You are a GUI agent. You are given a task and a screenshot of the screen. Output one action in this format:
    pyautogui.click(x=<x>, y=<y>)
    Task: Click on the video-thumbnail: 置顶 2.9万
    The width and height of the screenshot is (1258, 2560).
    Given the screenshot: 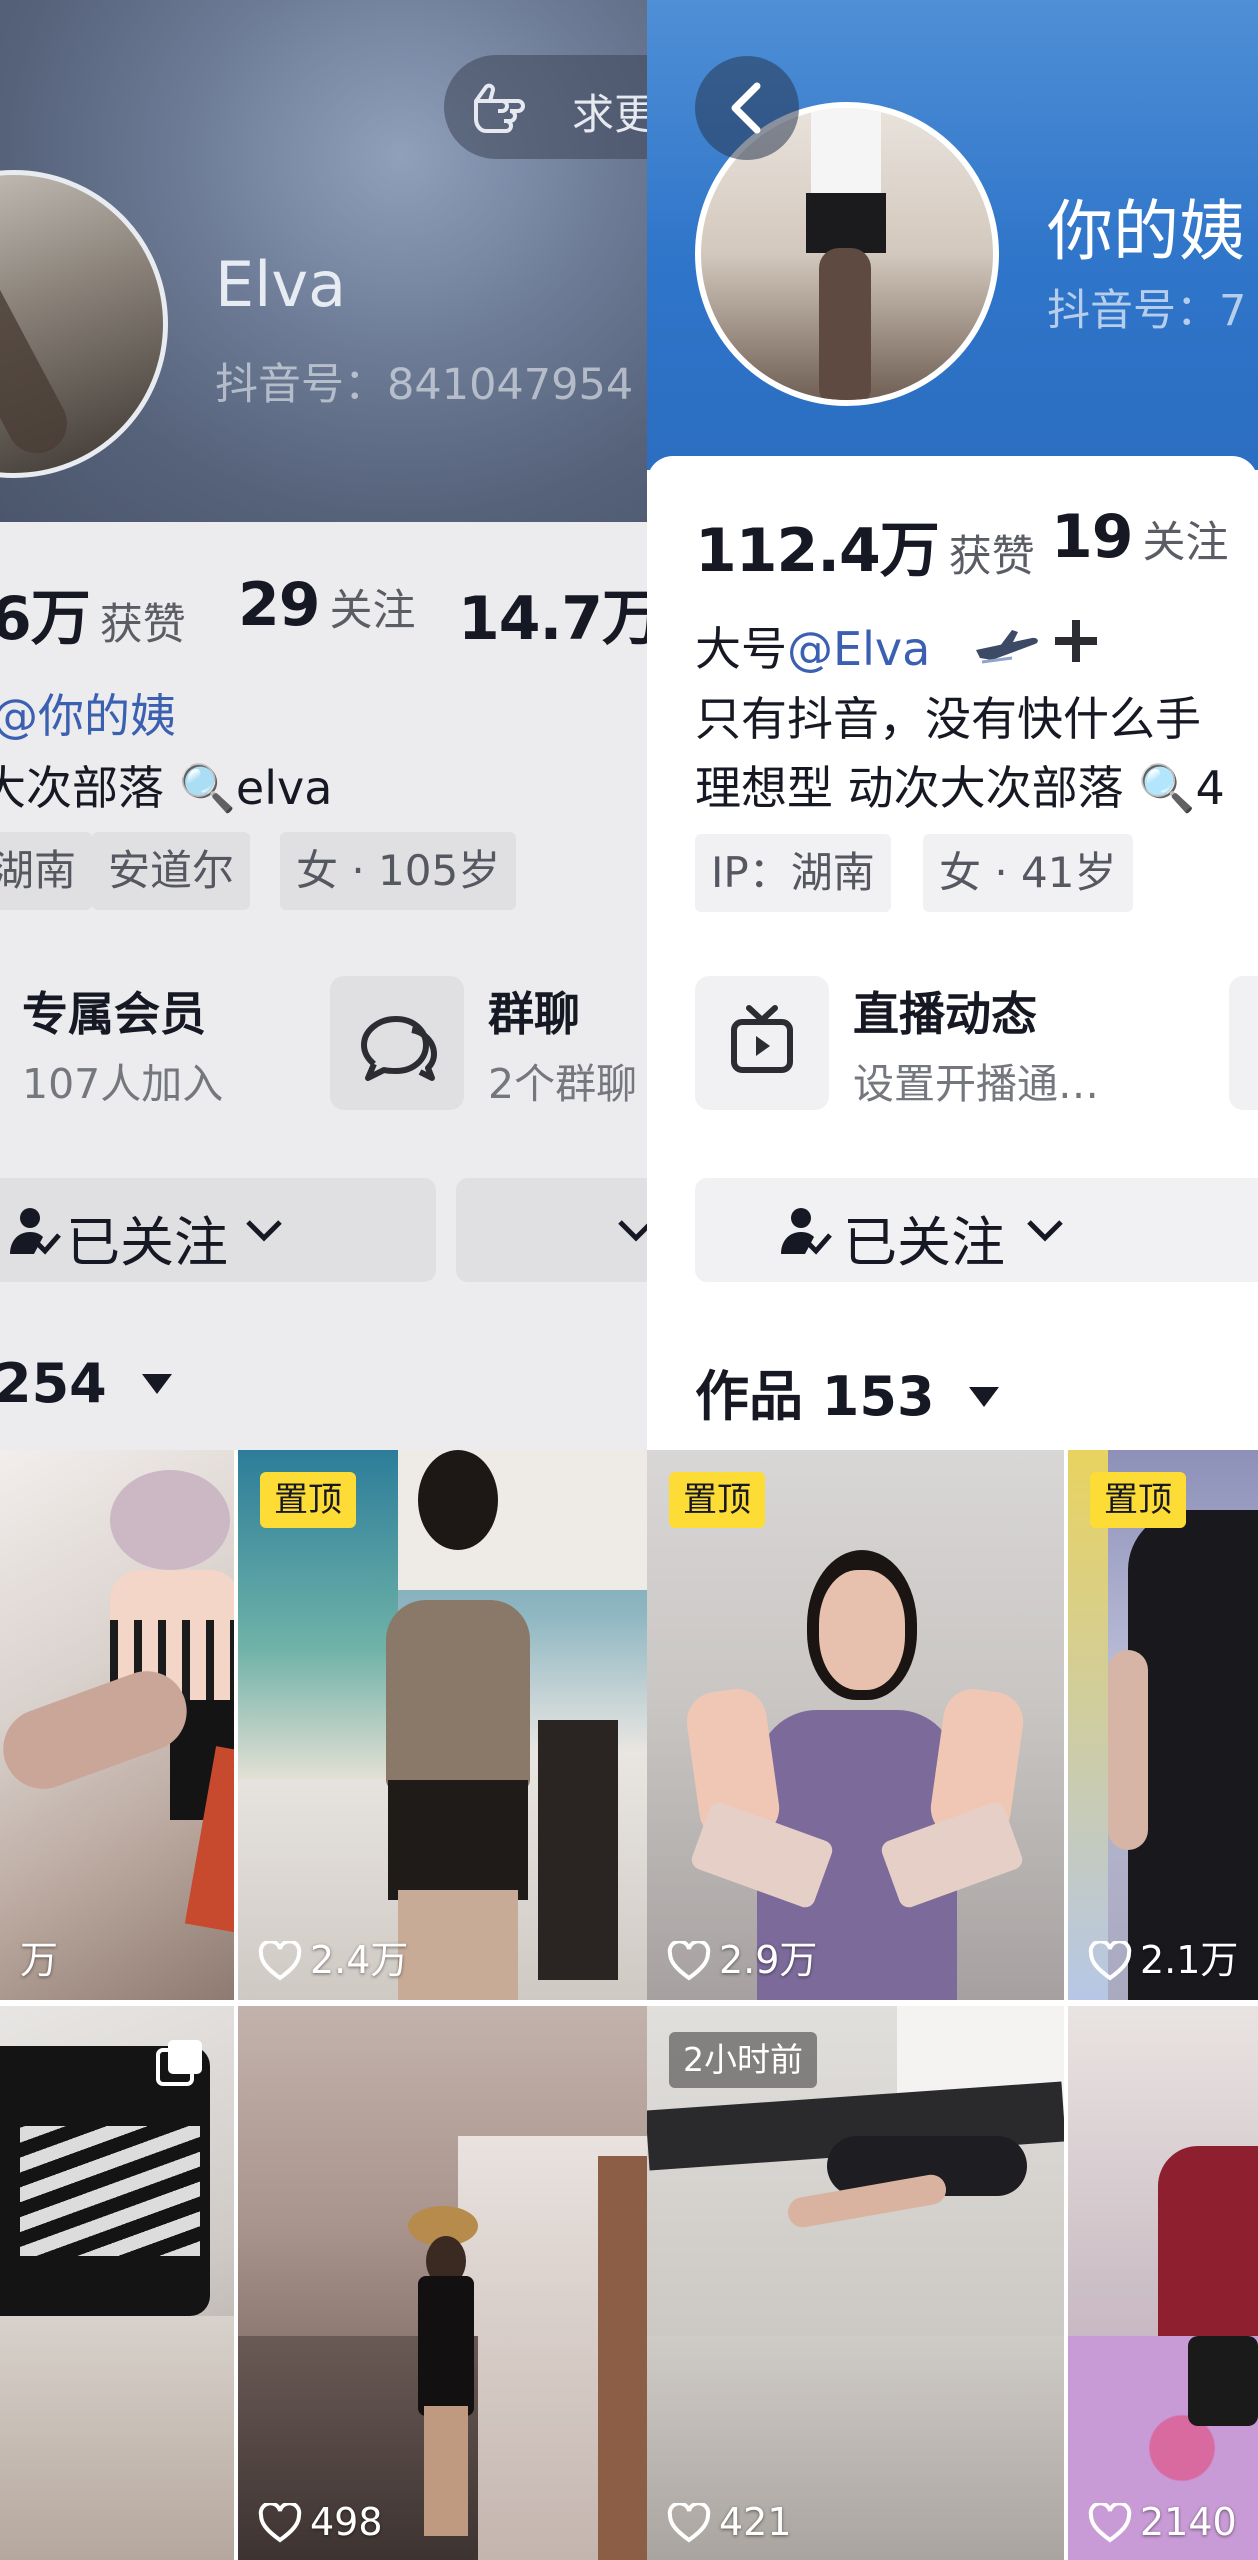 What is the action you would take?
    pyautogui.click(x=855, y=1725)
    